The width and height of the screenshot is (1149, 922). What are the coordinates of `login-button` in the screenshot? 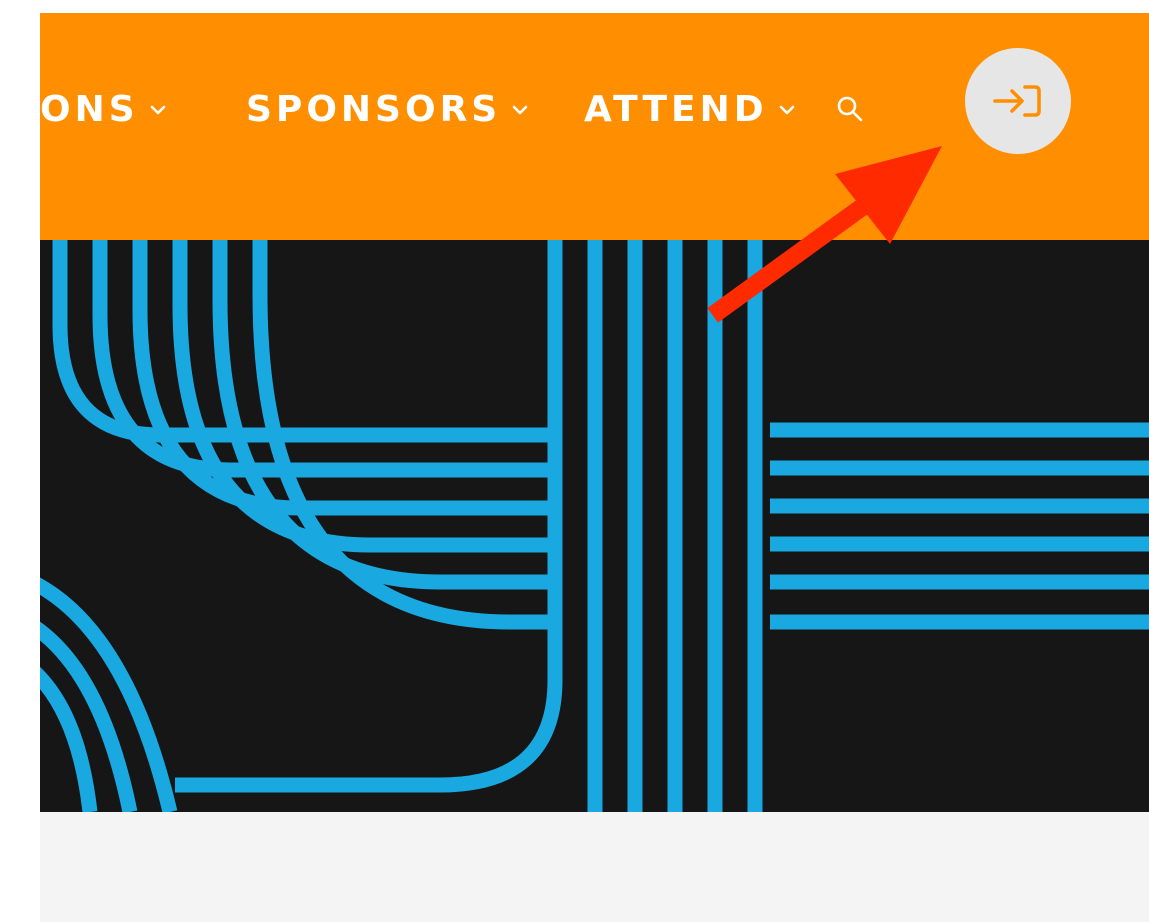 It's located at (1018, 101).